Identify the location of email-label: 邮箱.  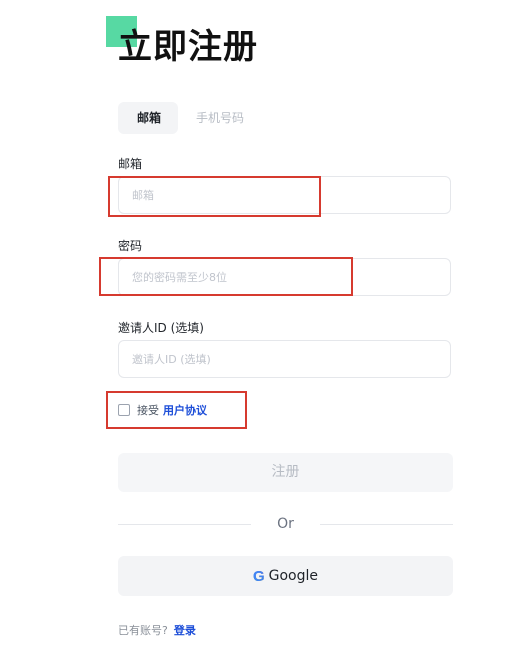
(130, 164).